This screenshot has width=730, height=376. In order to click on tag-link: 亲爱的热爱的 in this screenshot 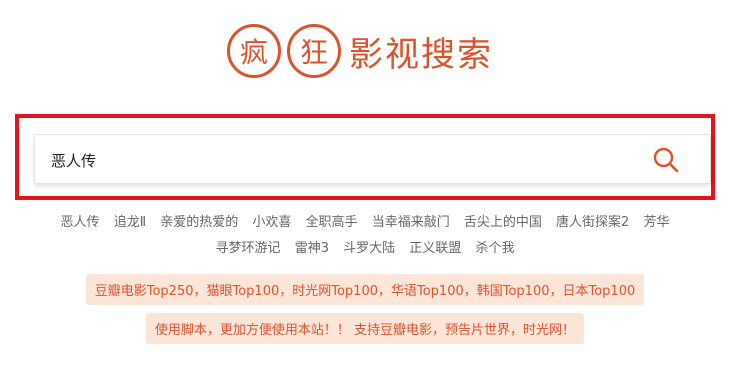, I will do `click(199, 222)`.